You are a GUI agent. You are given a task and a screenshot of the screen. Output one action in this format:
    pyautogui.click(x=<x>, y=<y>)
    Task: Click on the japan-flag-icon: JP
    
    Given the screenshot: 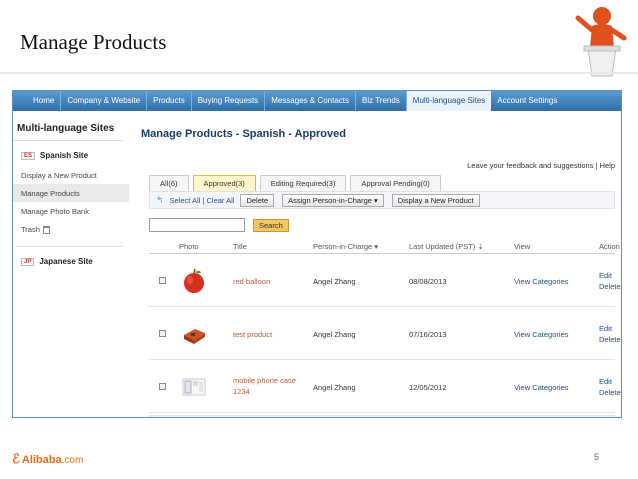 What is the action you would take?
    pyautogui.click(x=28, y=261)
    